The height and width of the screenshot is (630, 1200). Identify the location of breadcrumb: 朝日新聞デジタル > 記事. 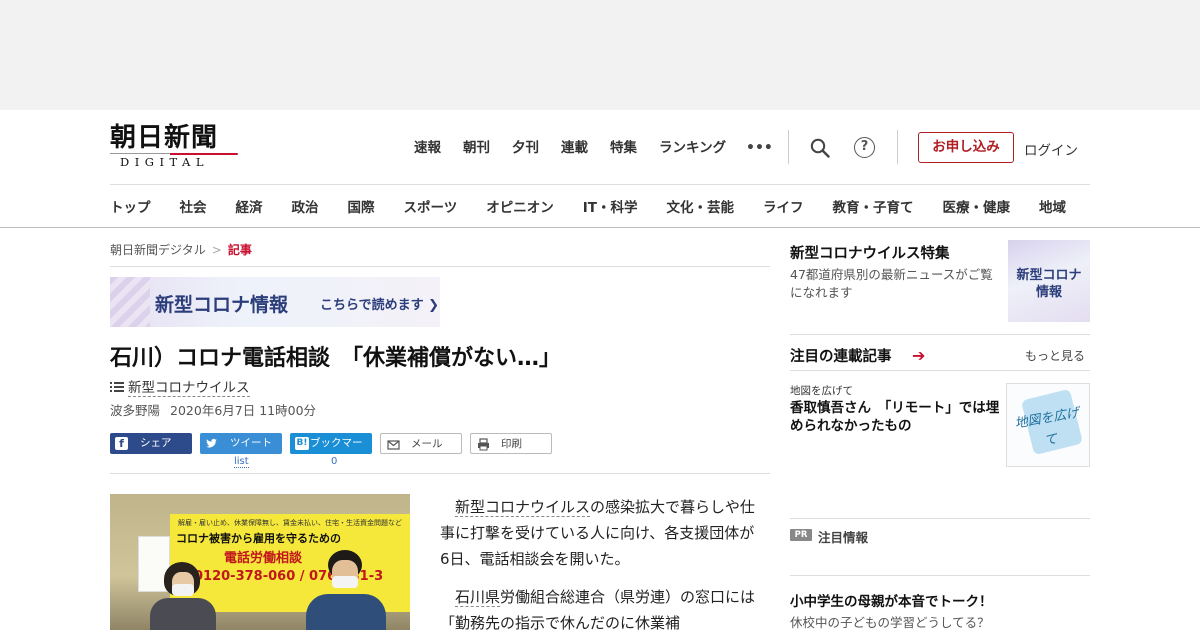
(181, 249).